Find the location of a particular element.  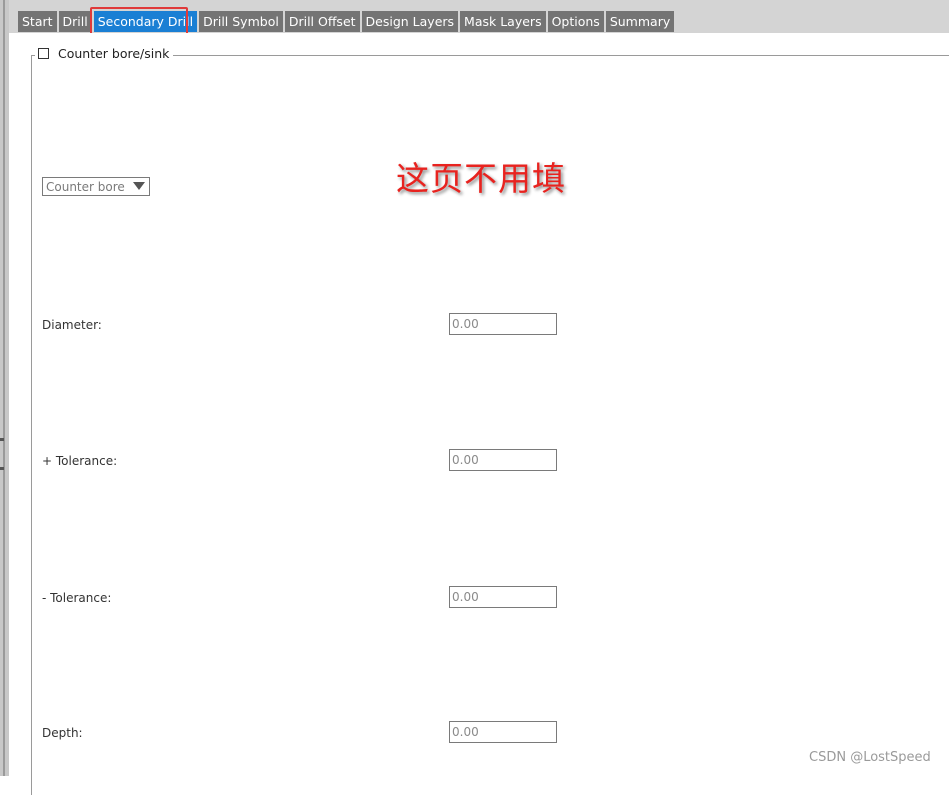

tab-options: Options is located at coordinates (575, 21).